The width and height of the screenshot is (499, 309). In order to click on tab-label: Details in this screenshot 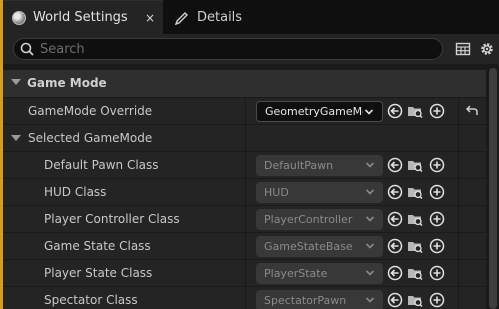, I will do `click(220, 17)`.